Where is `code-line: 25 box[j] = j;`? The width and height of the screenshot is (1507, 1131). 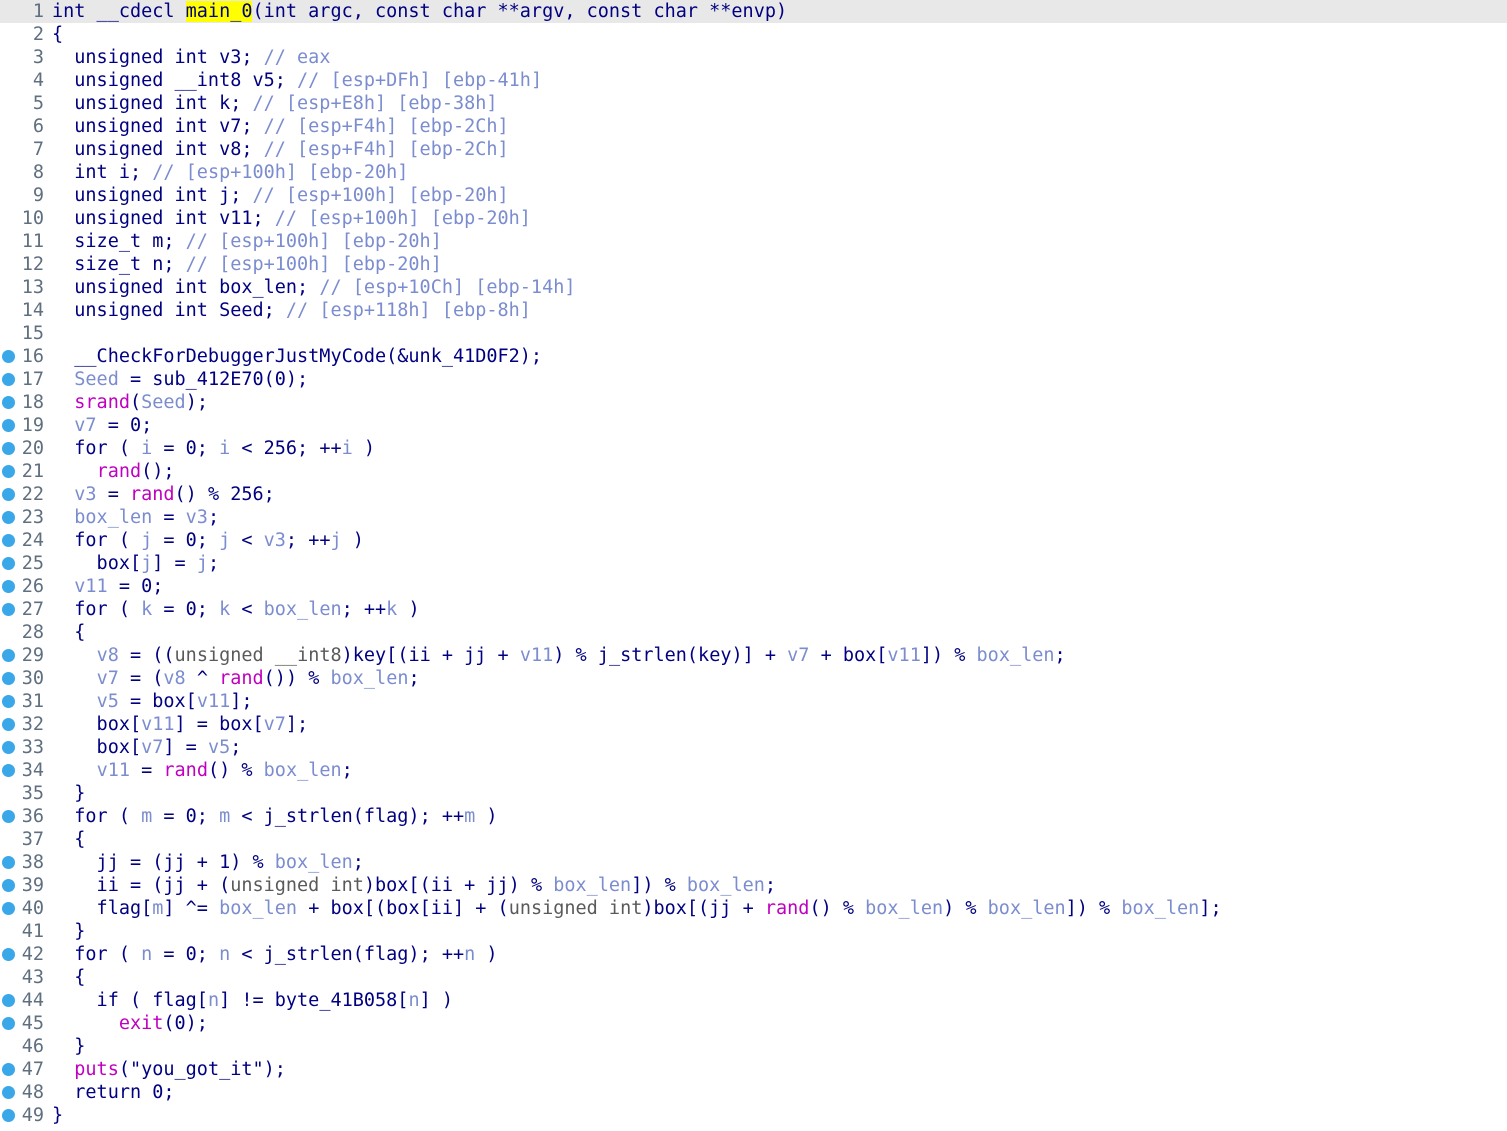 code-line: 25 box[j] = j; is located at coordinates (753, 563).